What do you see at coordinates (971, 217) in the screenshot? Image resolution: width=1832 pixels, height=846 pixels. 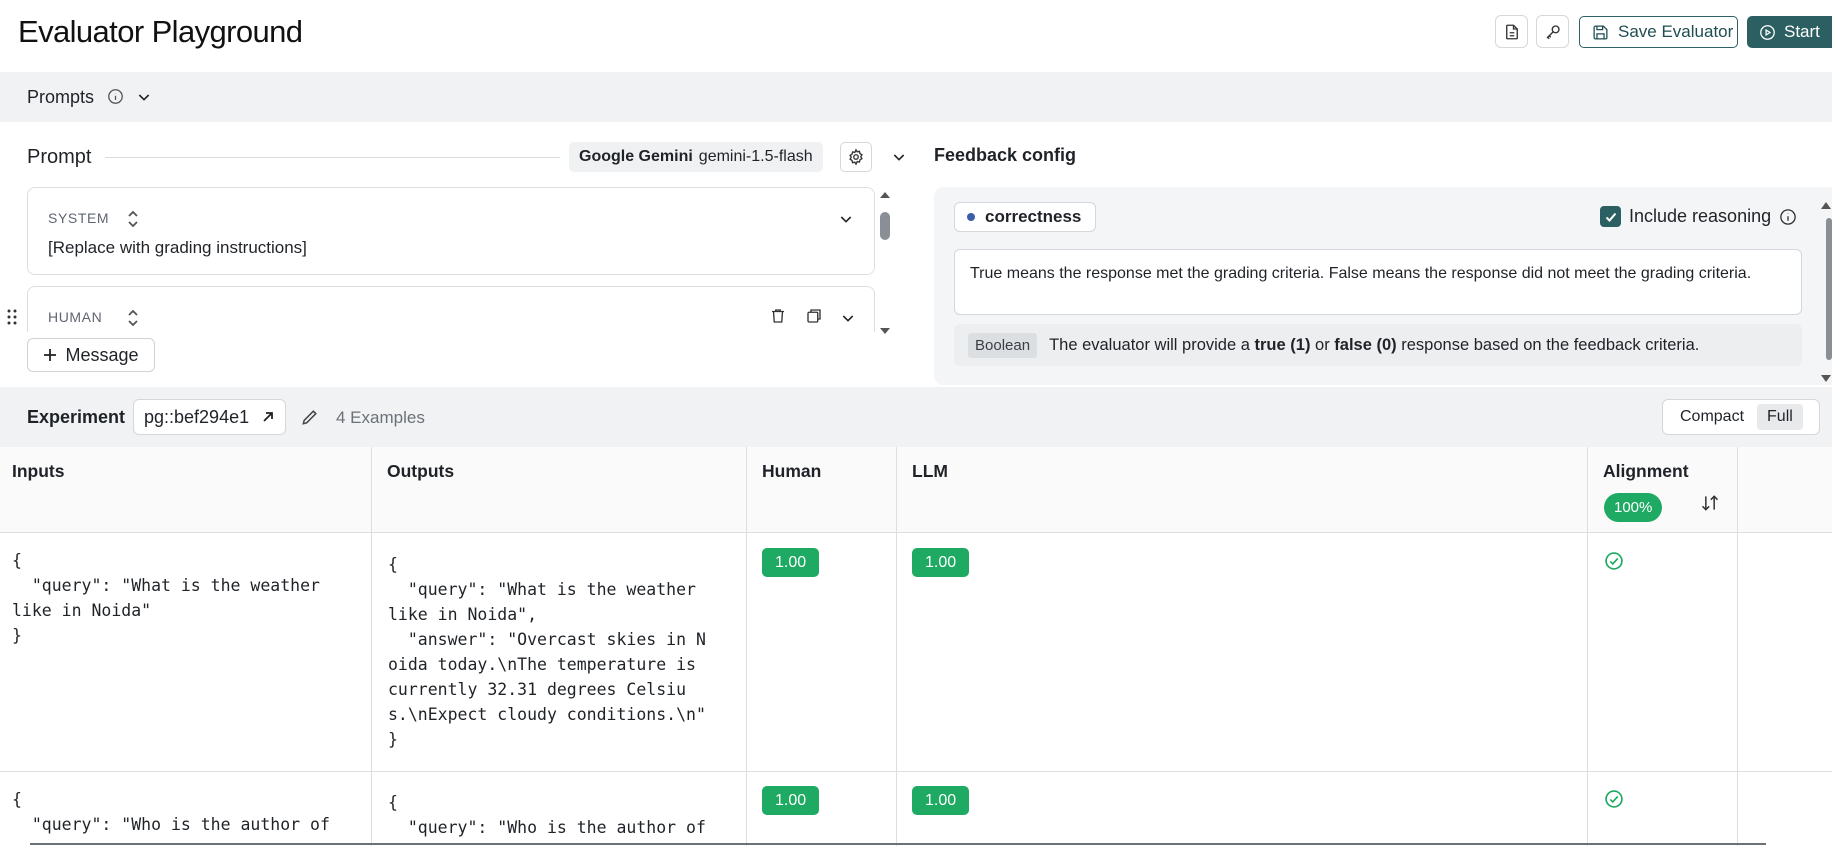 I see `criteria-color-dot` at bounding box center [971, 217].